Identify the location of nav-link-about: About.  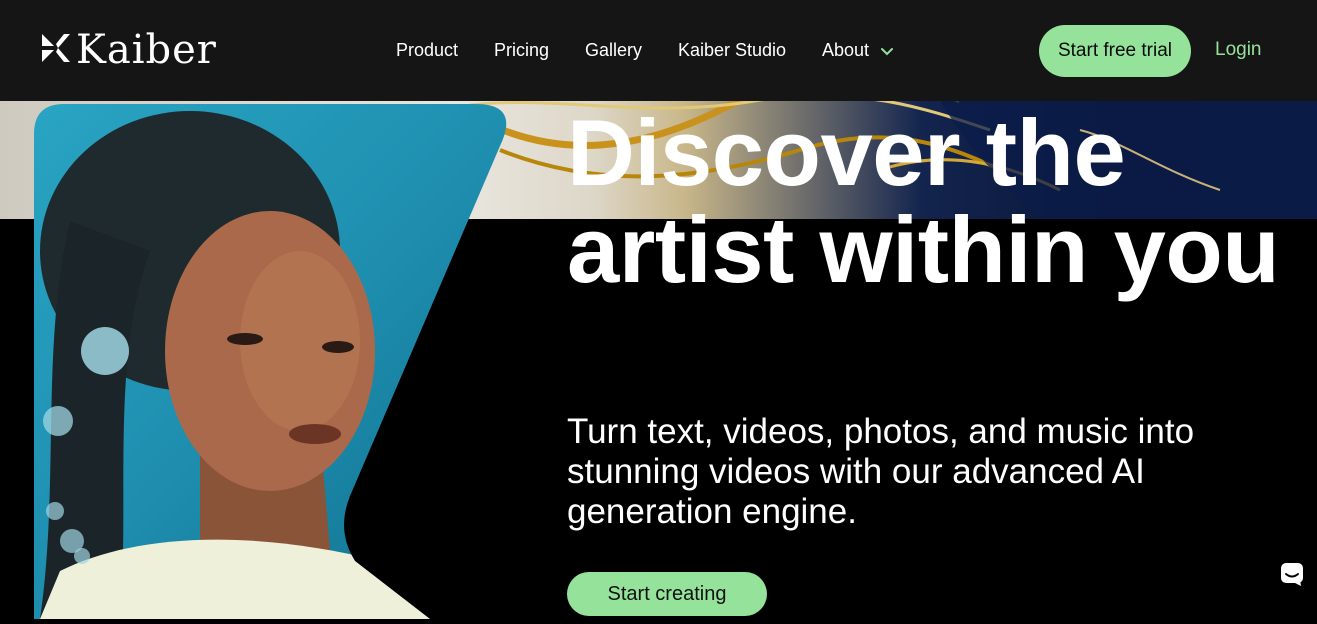
(858, 50).